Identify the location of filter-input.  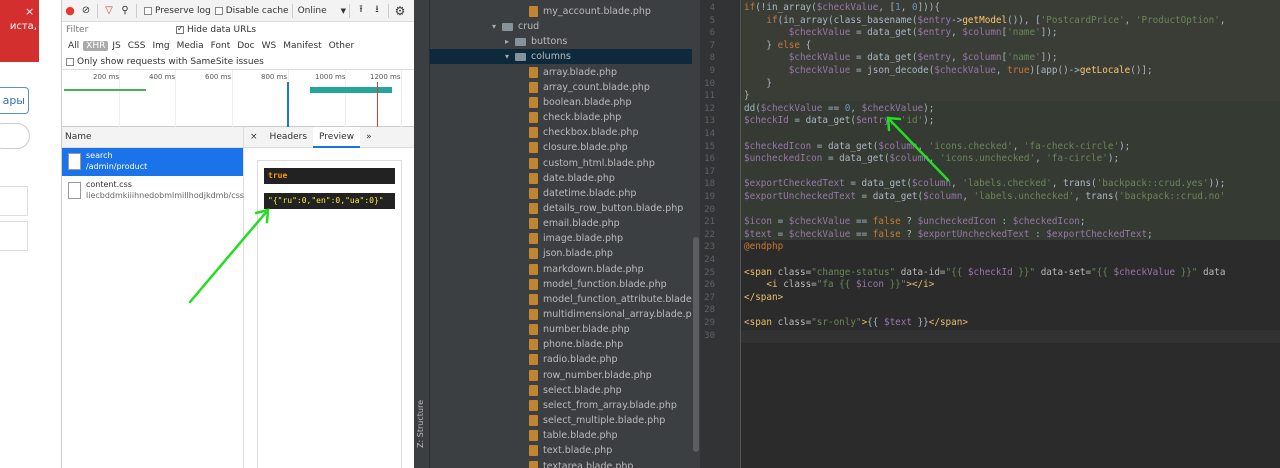
(117, 30).